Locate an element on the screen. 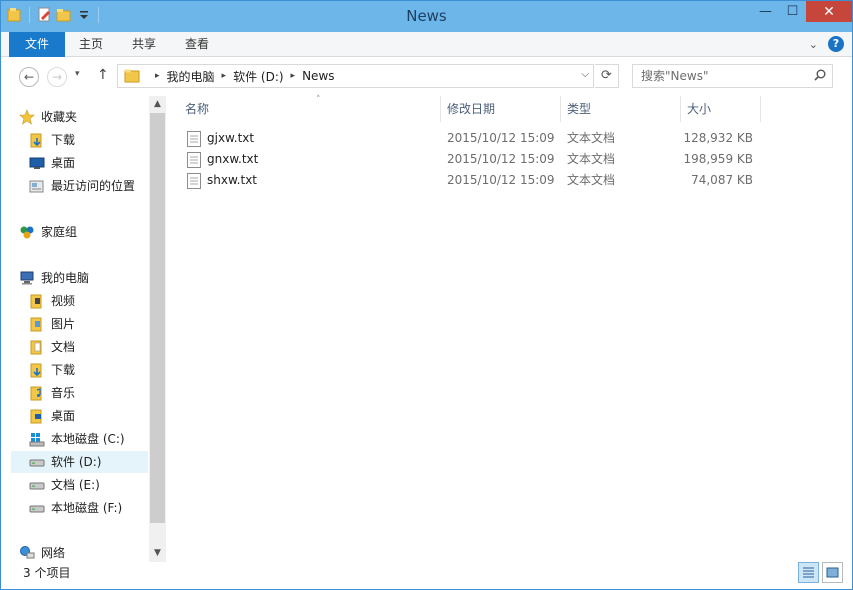 This screenshot has height=590, width=853. sidebar-item-downloads-2: 下载 is located at coordinates (99, 370).